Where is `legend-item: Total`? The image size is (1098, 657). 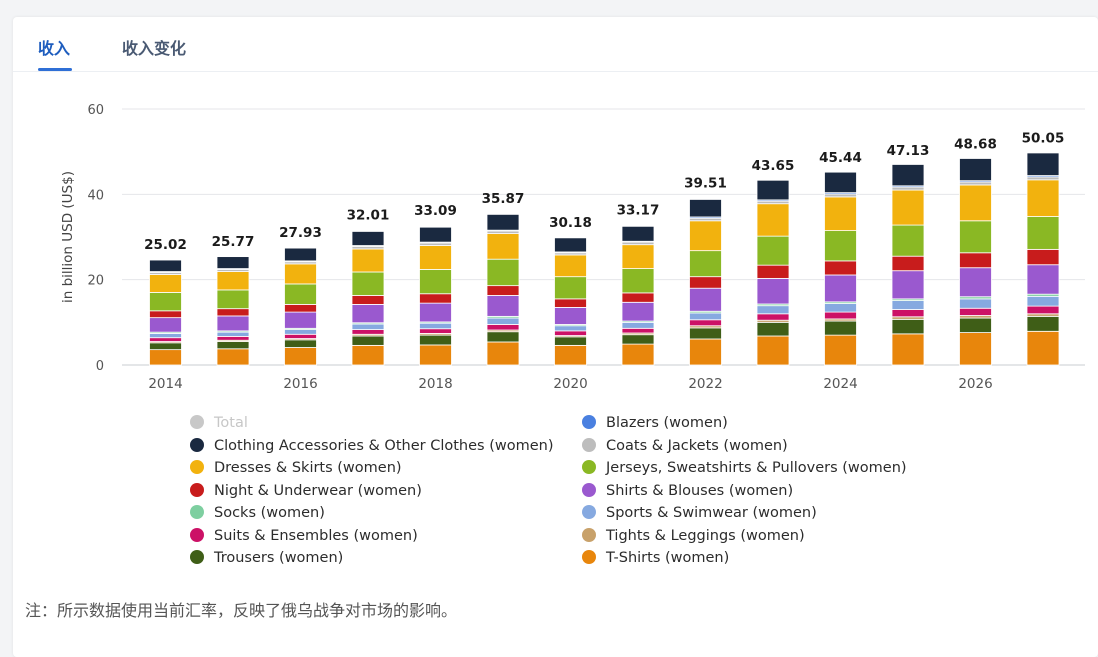
legend-item: Total is located at coordinates (219, 425).